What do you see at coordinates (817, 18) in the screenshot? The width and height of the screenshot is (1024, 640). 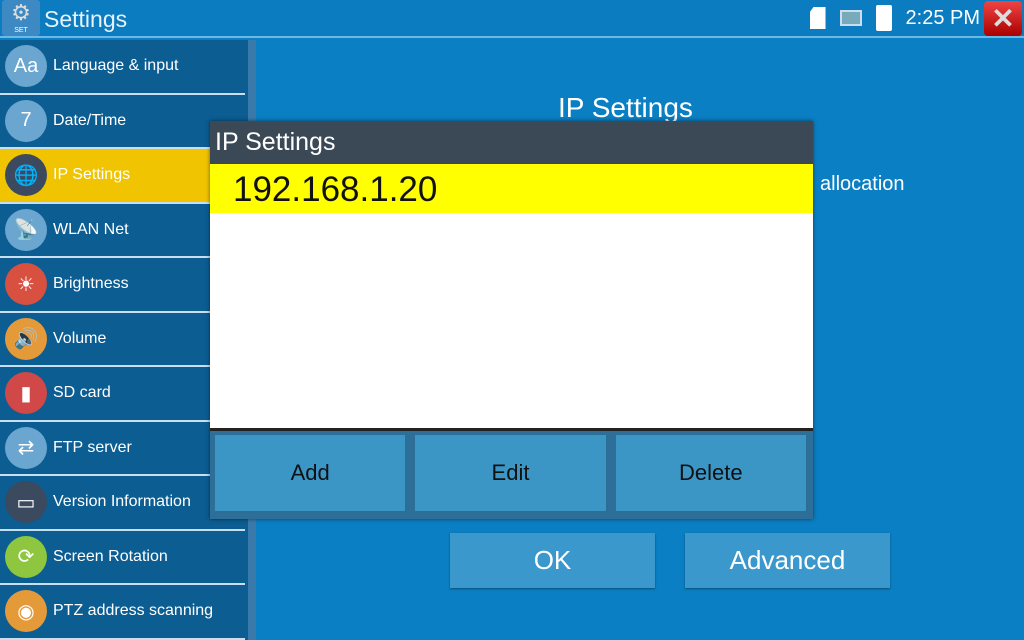 I see `sd-card-icon` at bounding box center [817, 18].